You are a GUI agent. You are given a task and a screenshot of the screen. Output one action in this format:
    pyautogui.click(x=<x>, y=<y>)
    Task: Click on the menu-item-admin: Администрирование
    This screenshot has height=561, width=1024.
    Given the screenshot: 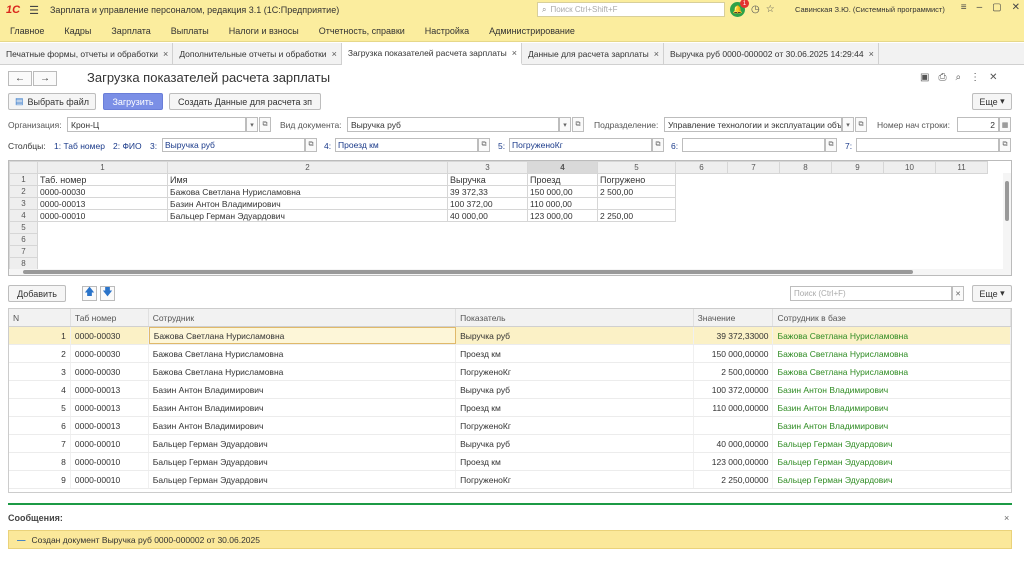 What is the action you would take?
    pyautogui.click(x=532, y=31)
    